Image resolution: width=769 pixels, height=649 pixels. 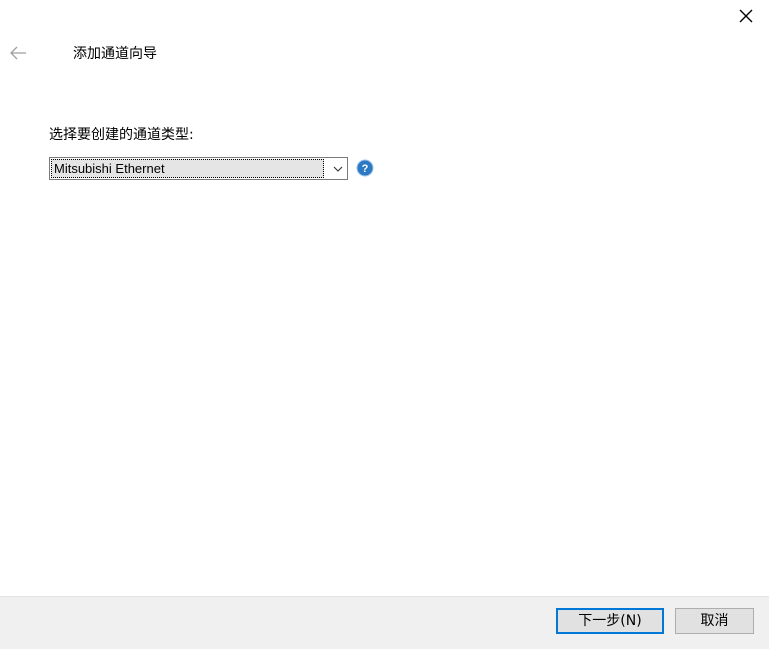 I want to click on help-icon: ?, so click(x=365, y=168).